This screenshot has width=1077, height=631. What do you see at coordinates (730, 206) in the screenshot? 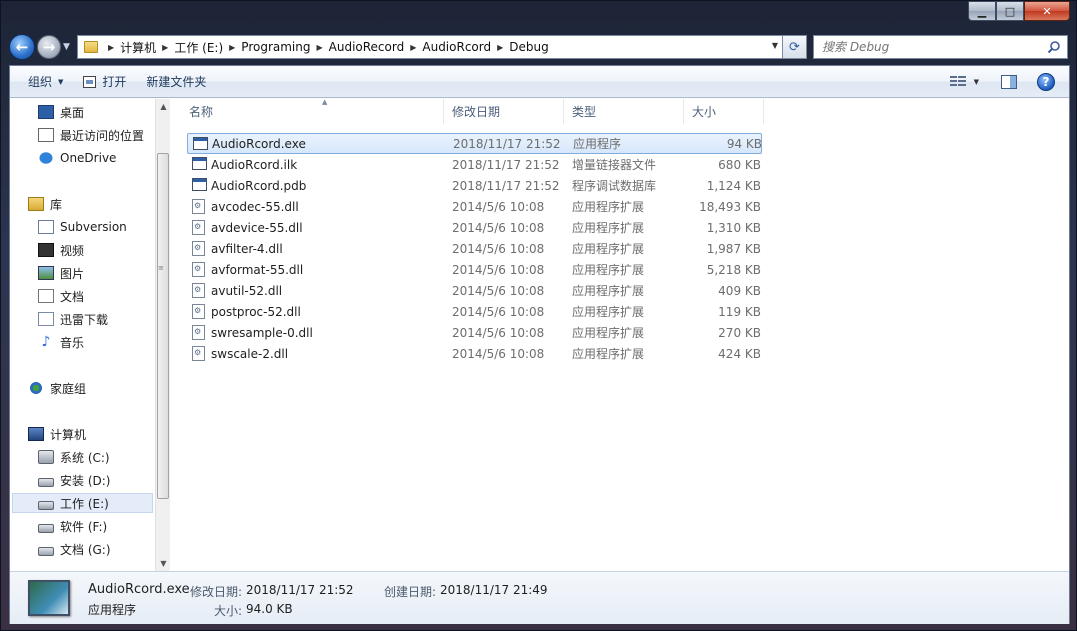
I see `file-size: 18,493 KB` at bounding box center [730, 206].